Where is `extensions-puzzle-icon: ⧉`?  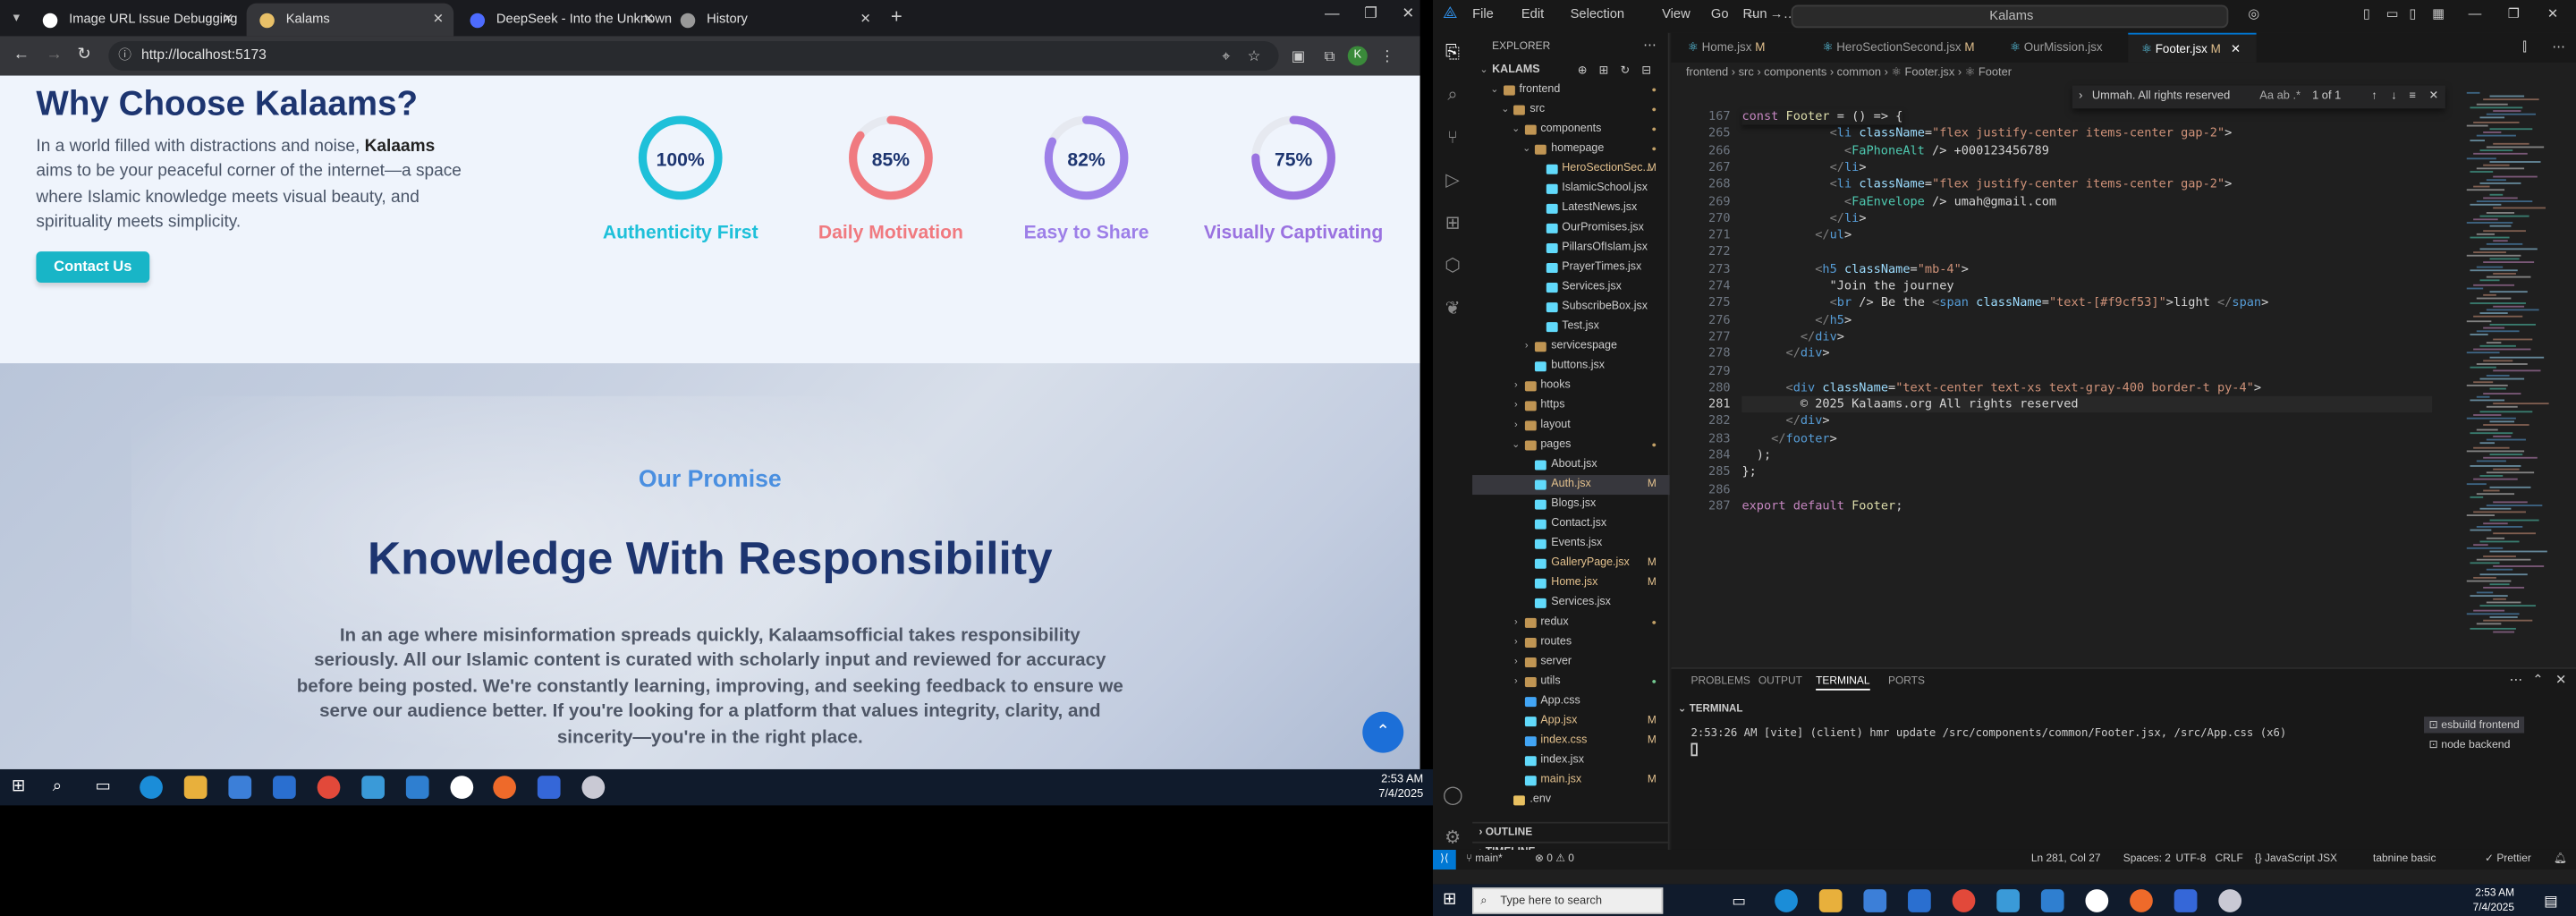 extensions-puzzle-icon: ⧉ is located at coordinates (1330, 55).